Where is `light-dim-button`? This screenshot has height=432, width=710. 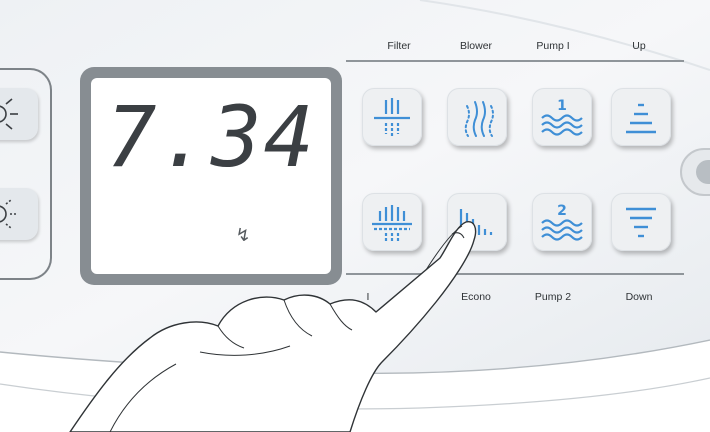
light-dim-button is located at coordinates (19, 214).